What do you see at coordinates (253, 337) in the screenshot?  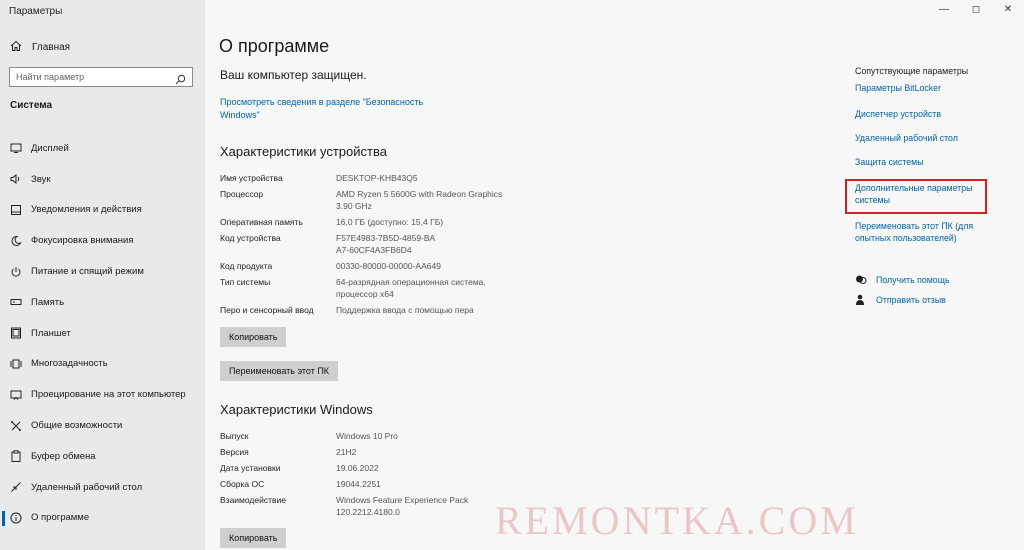 I see `copy-device-specs-button: Копировать` at bounding box center [253, 337].